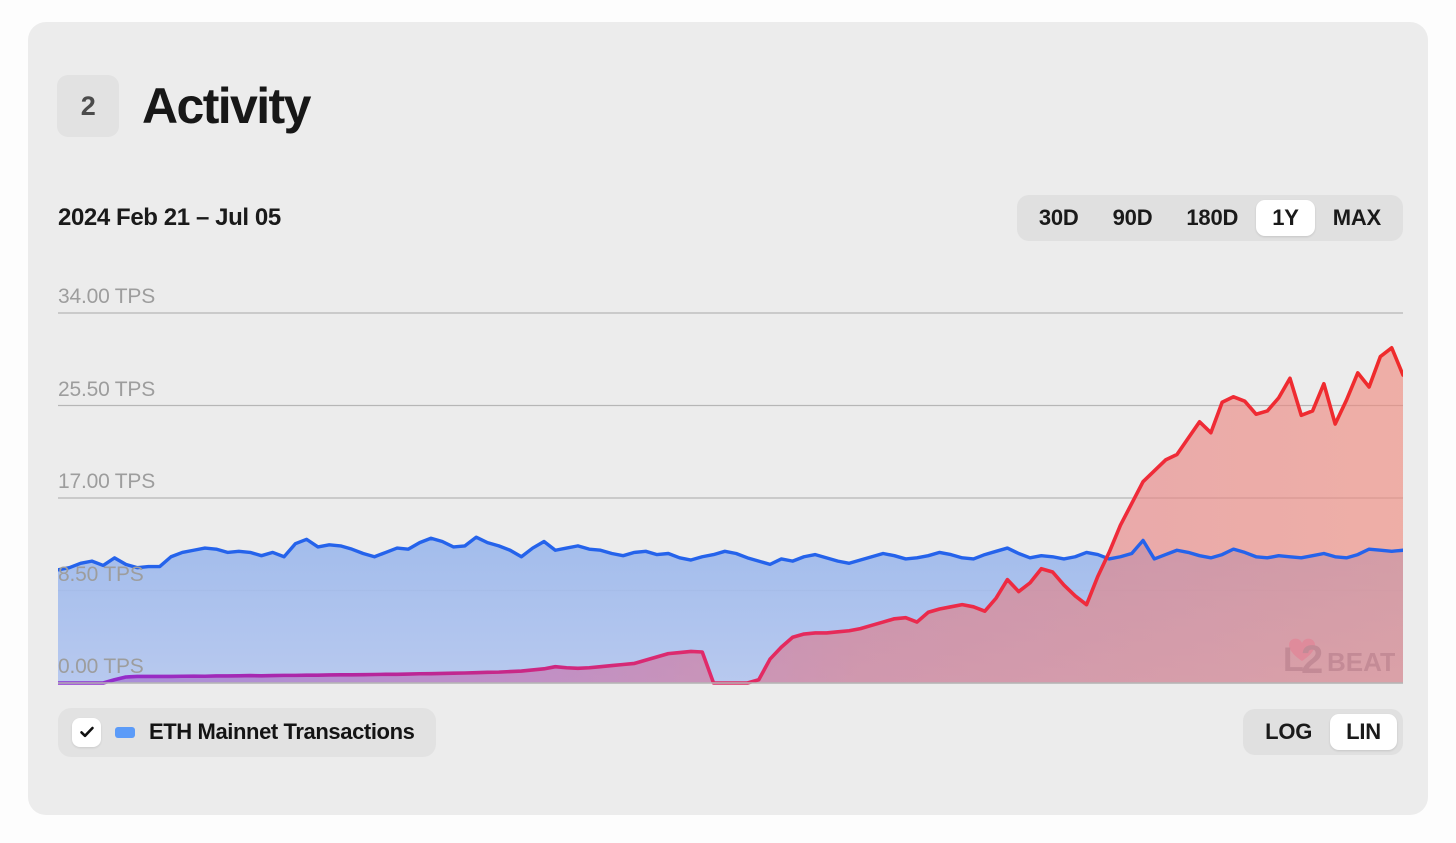 The image size is (1456, 843). Describe the element at coordinates (226, 106) in the screenshot. I see `page-title: Activity` at that location.